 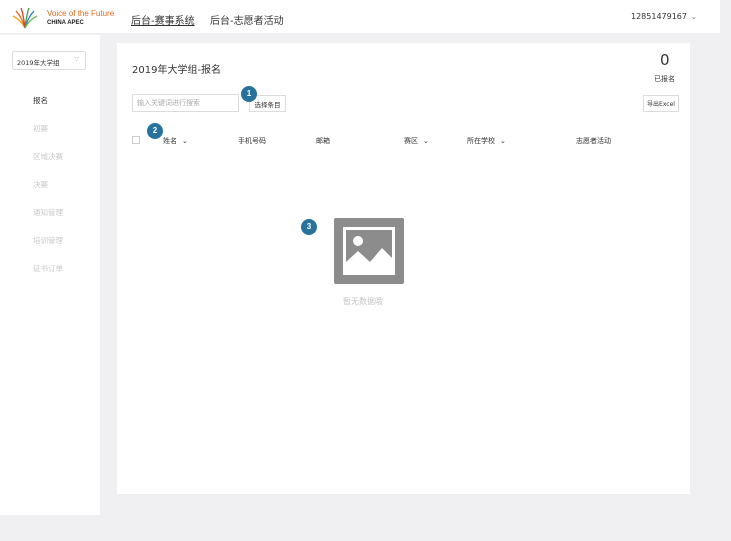 What do you see at coordinates (48, 251) in the screenshot?
I see `sidebar-item-training: 培训管理` at bounding box center [48, 251].